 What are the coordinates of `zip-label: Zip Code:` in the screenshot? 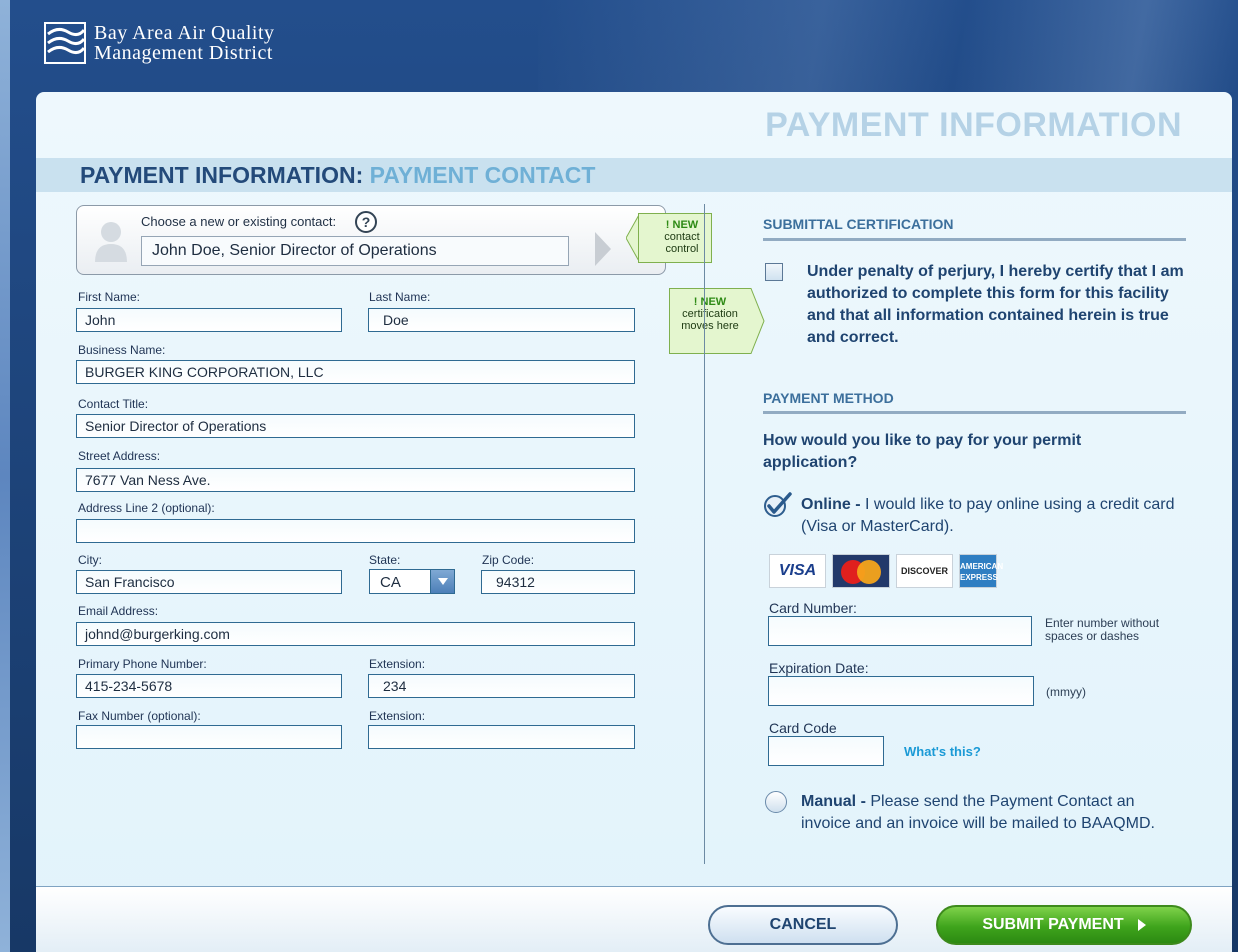 It's located at (508, 560).